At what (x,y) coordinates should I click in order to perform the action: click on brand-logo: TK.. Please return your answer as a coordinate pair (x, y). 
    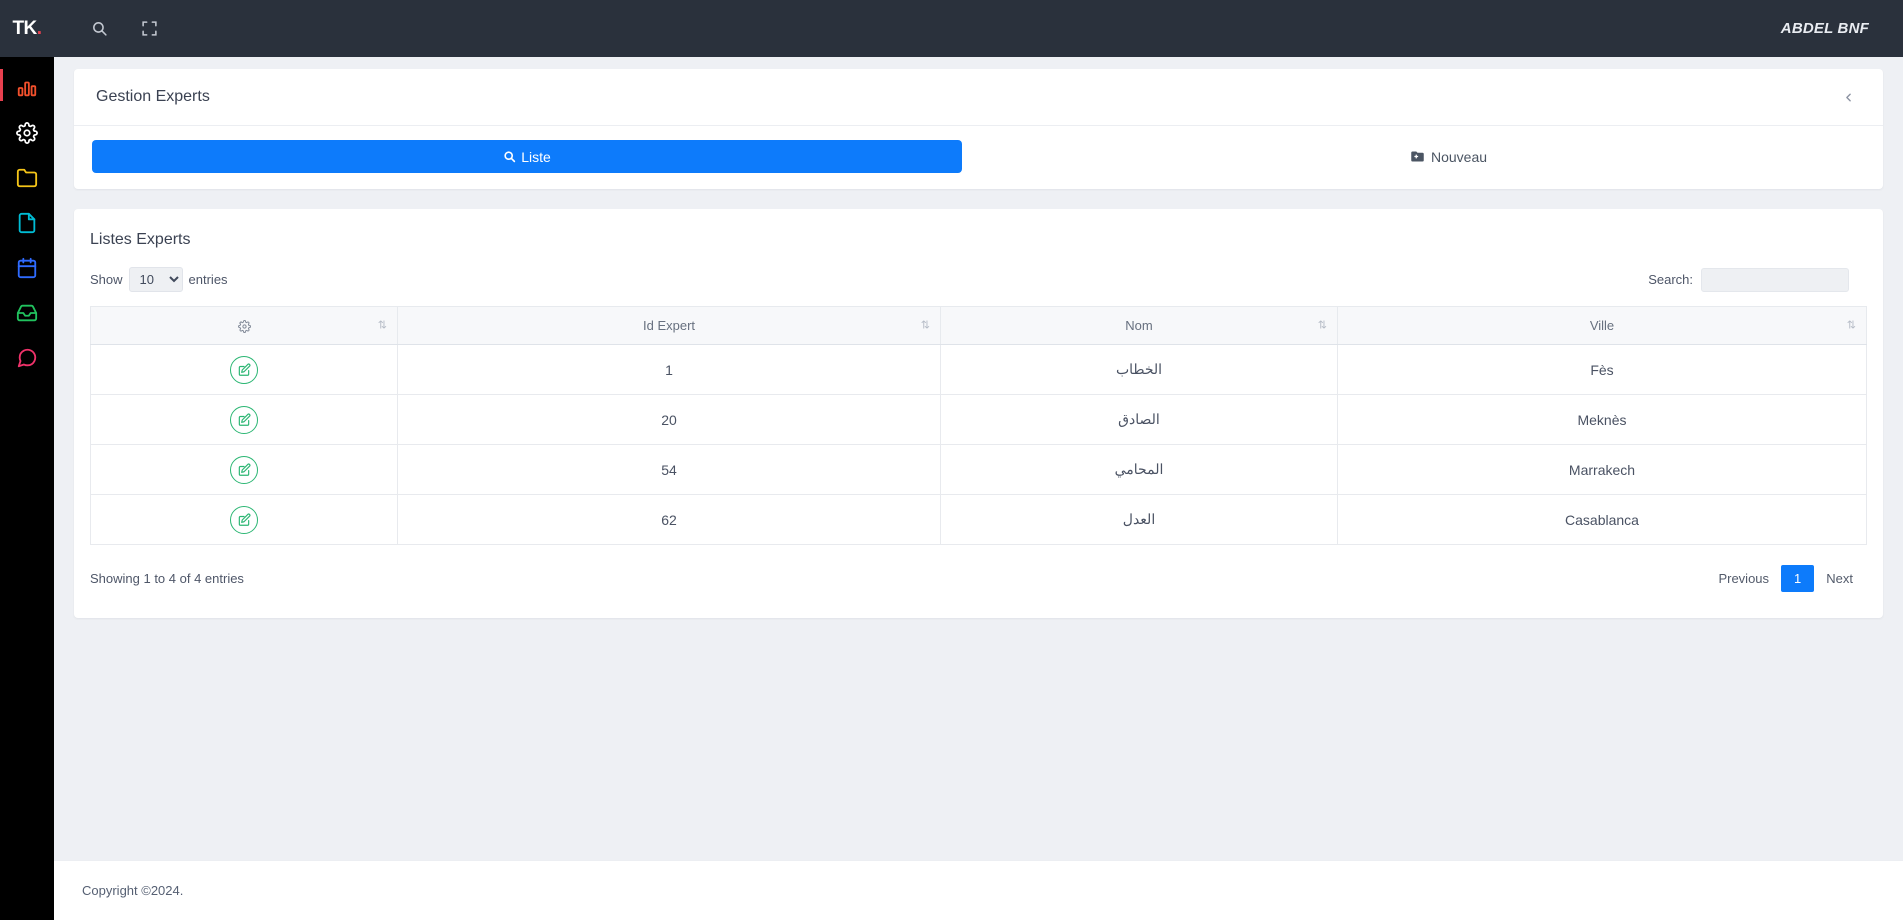
    Looking at the image, I should click on (27, 28).